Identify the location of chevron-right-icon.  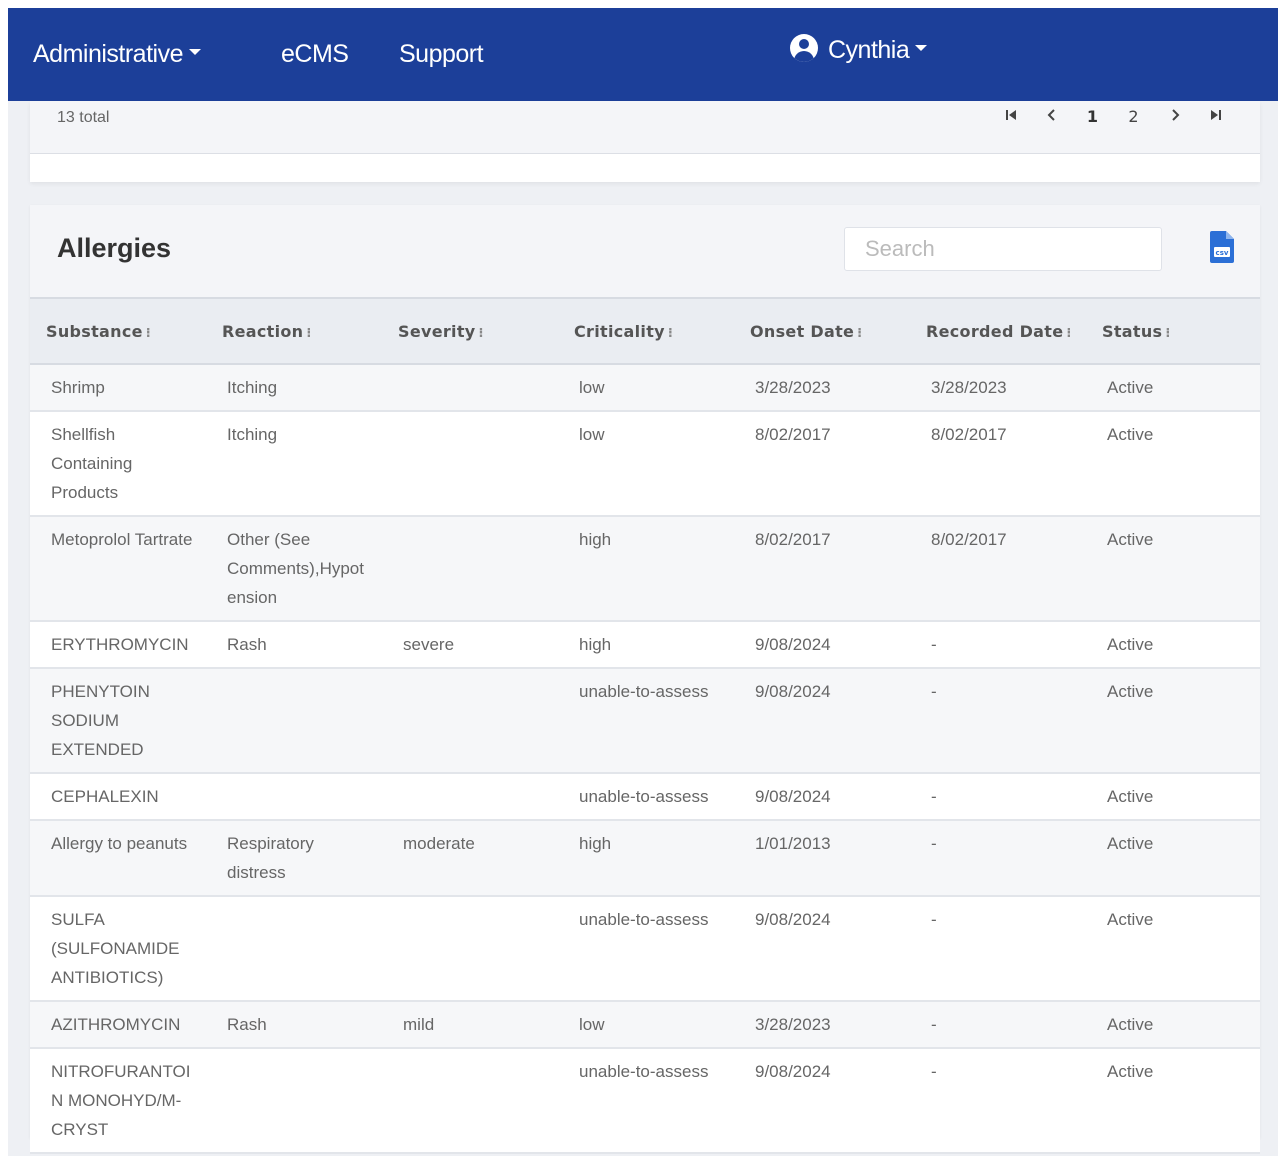
(1175, 115).